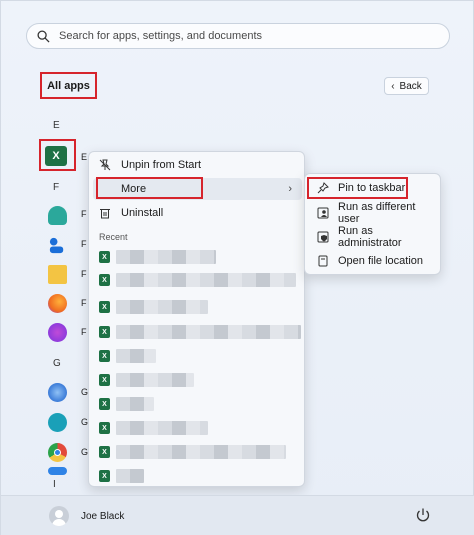 Image resolution: width=474 pixels, height=535 pixels. I want to click on back-button: ‹ Back, so click(406, 86).